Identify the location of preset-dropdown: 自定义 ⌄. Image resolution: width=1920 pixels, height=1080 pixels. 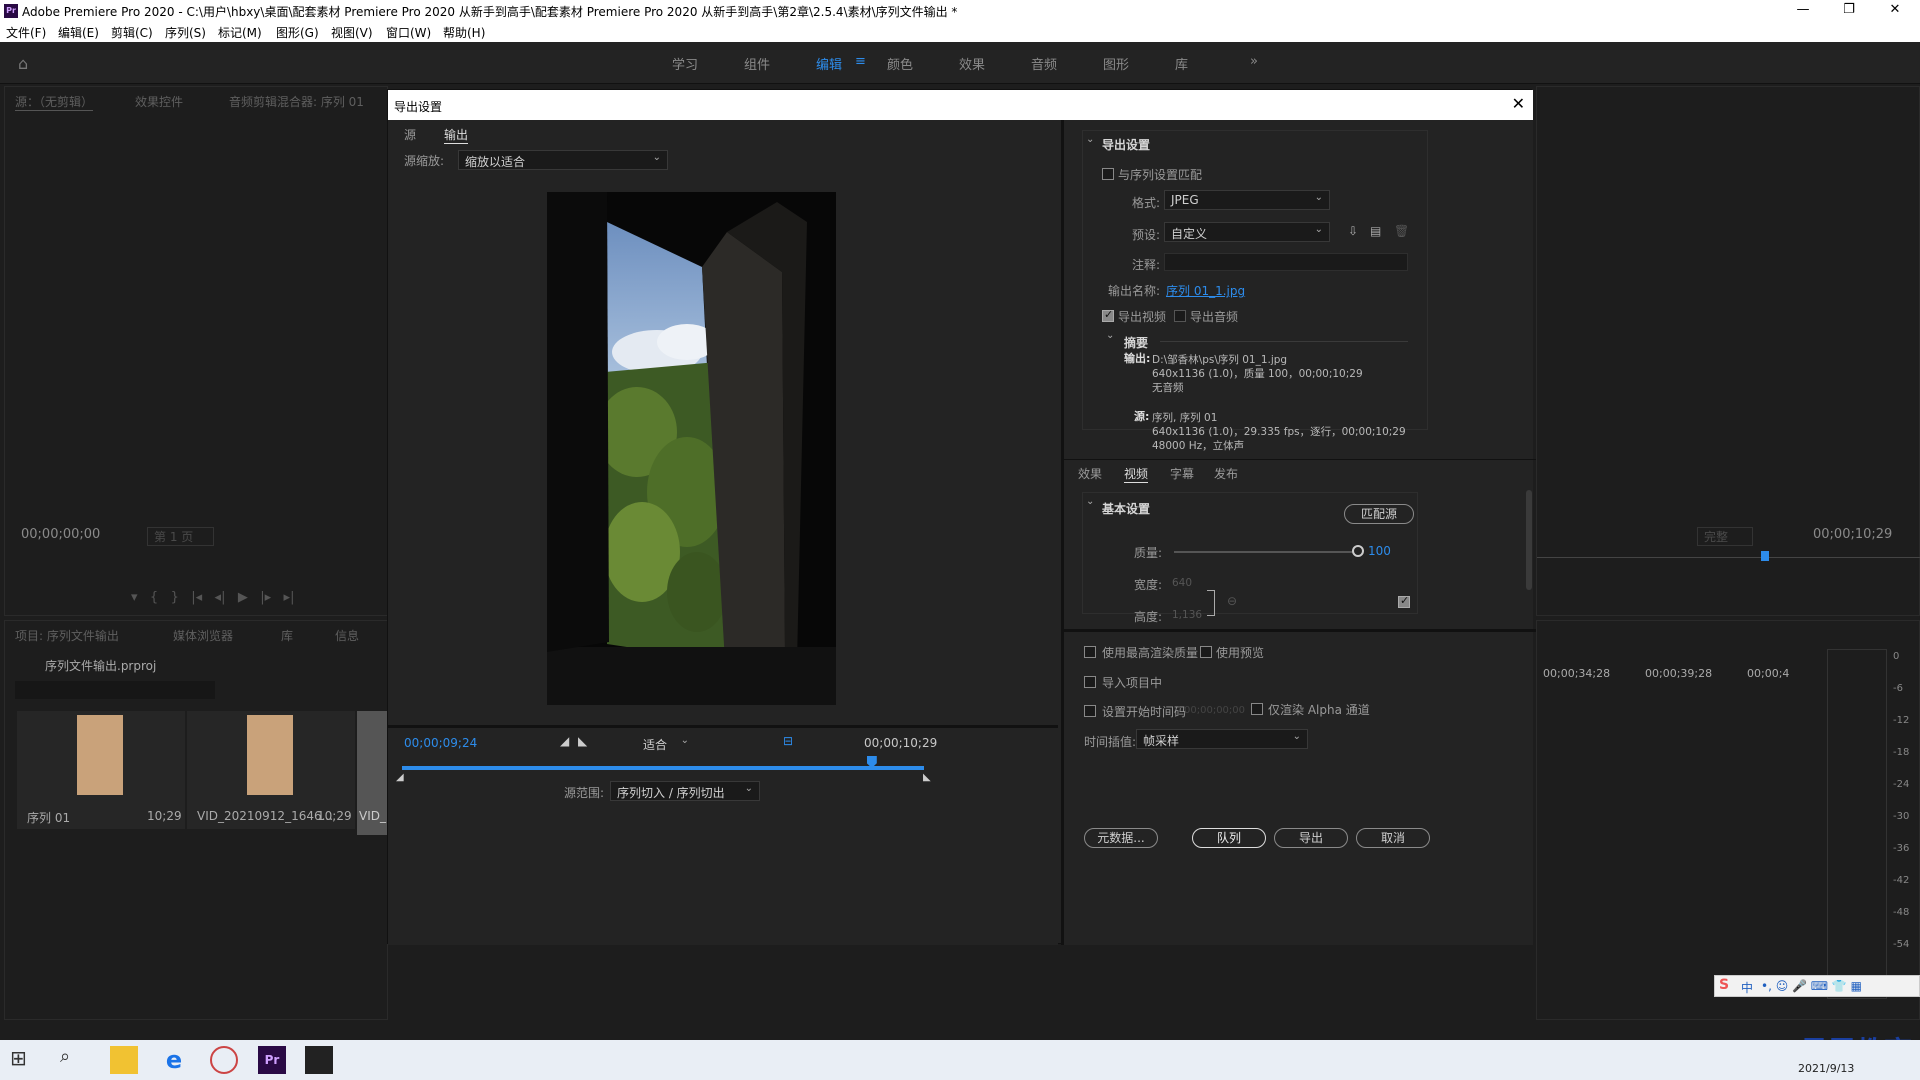
(1247, 232).